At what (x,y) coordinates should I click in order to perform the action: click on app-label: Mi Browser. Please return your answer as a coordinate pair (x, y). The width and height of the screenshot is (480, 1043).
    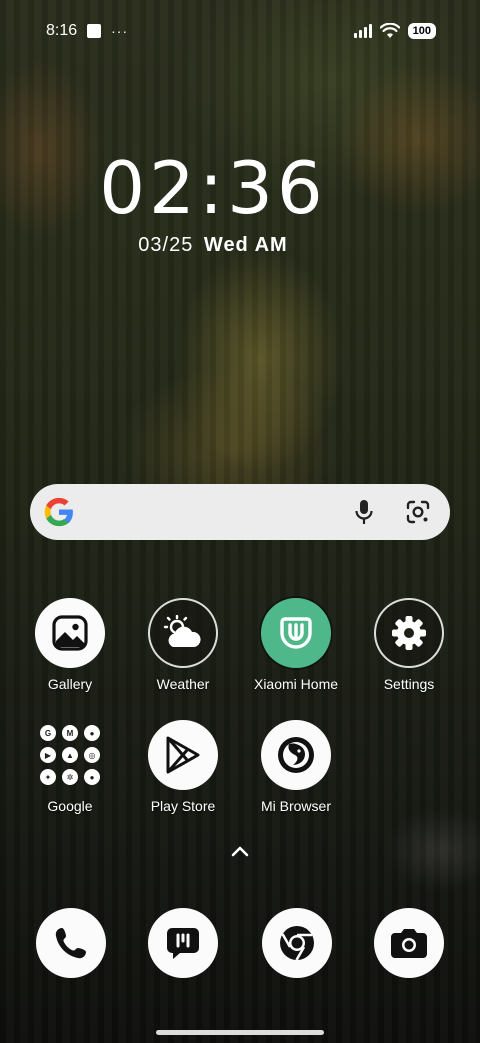
    Looking at the image, I should click on (295, 806).